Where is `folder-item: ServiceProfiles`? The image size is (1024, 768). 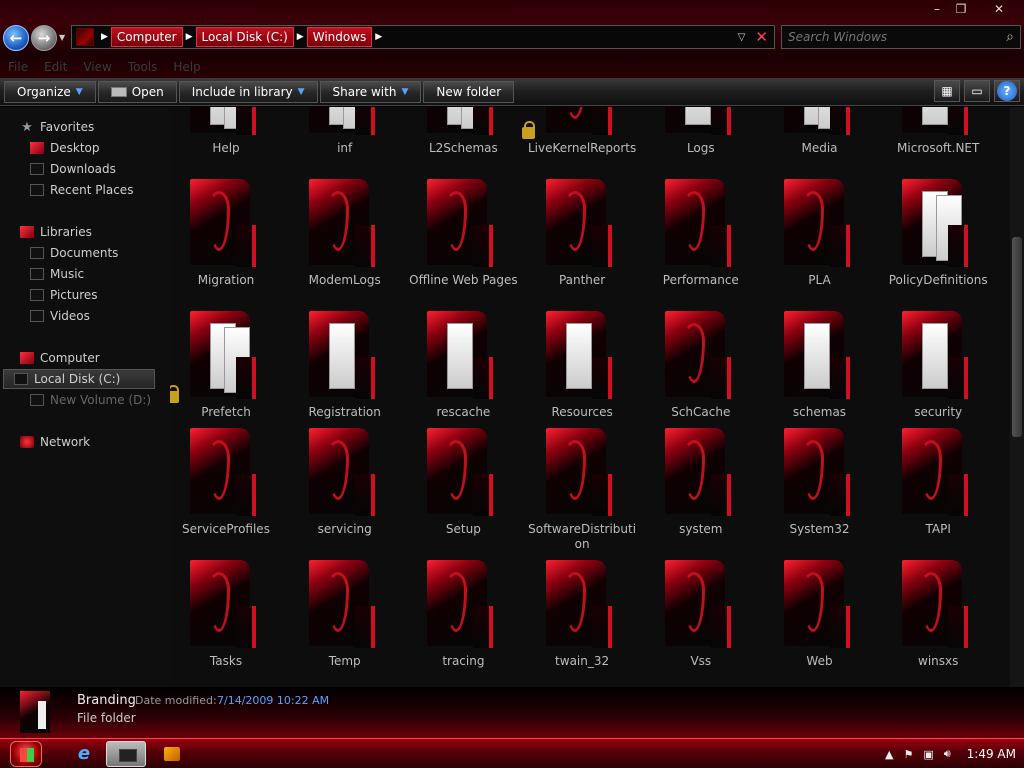 folder-item: ServiceProfiles is located at coordinates (226, 493).